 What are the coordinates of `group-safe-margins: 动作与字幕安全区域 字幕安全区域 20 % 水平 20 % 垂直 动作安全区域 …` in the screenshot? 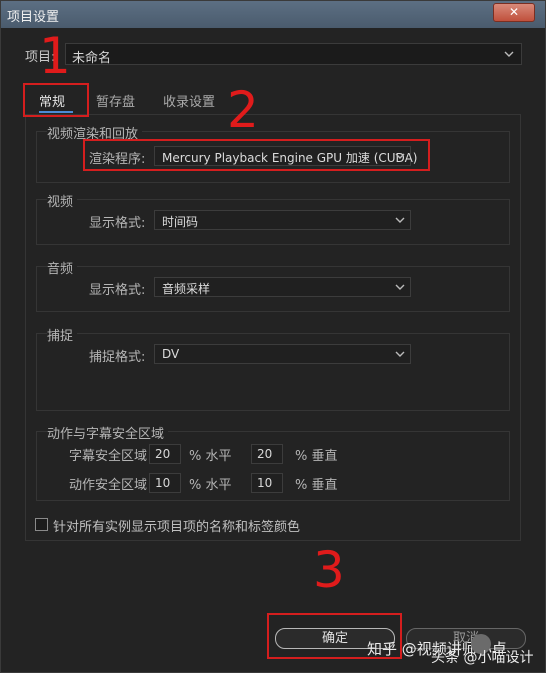 It's located at (273, 462).